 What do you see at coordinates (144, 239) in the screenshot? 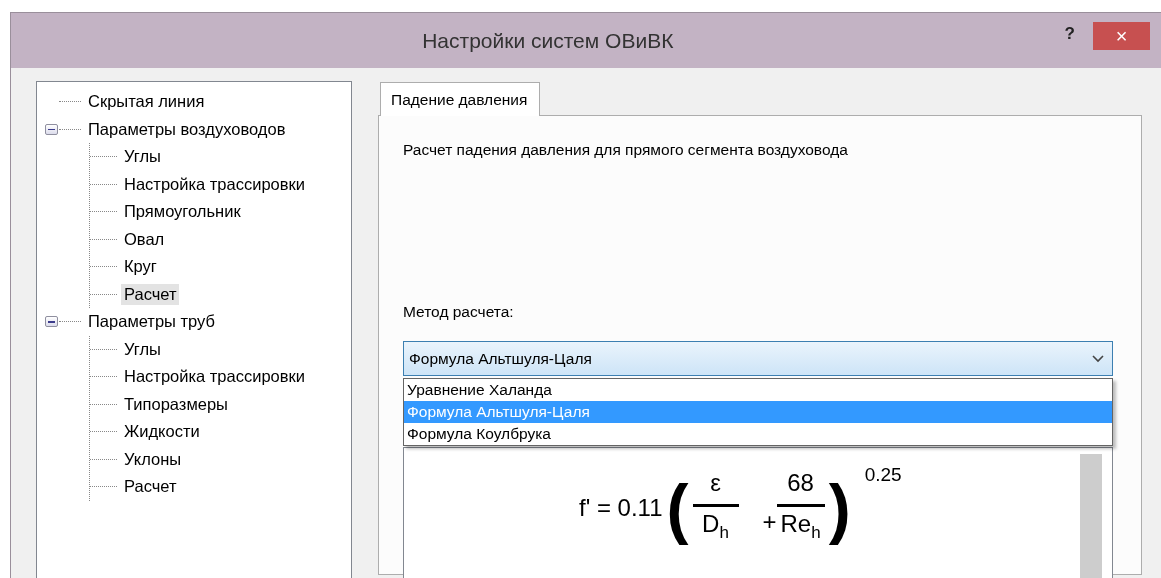
I see `tree-item: Овал` at bounding box center [144, 239].